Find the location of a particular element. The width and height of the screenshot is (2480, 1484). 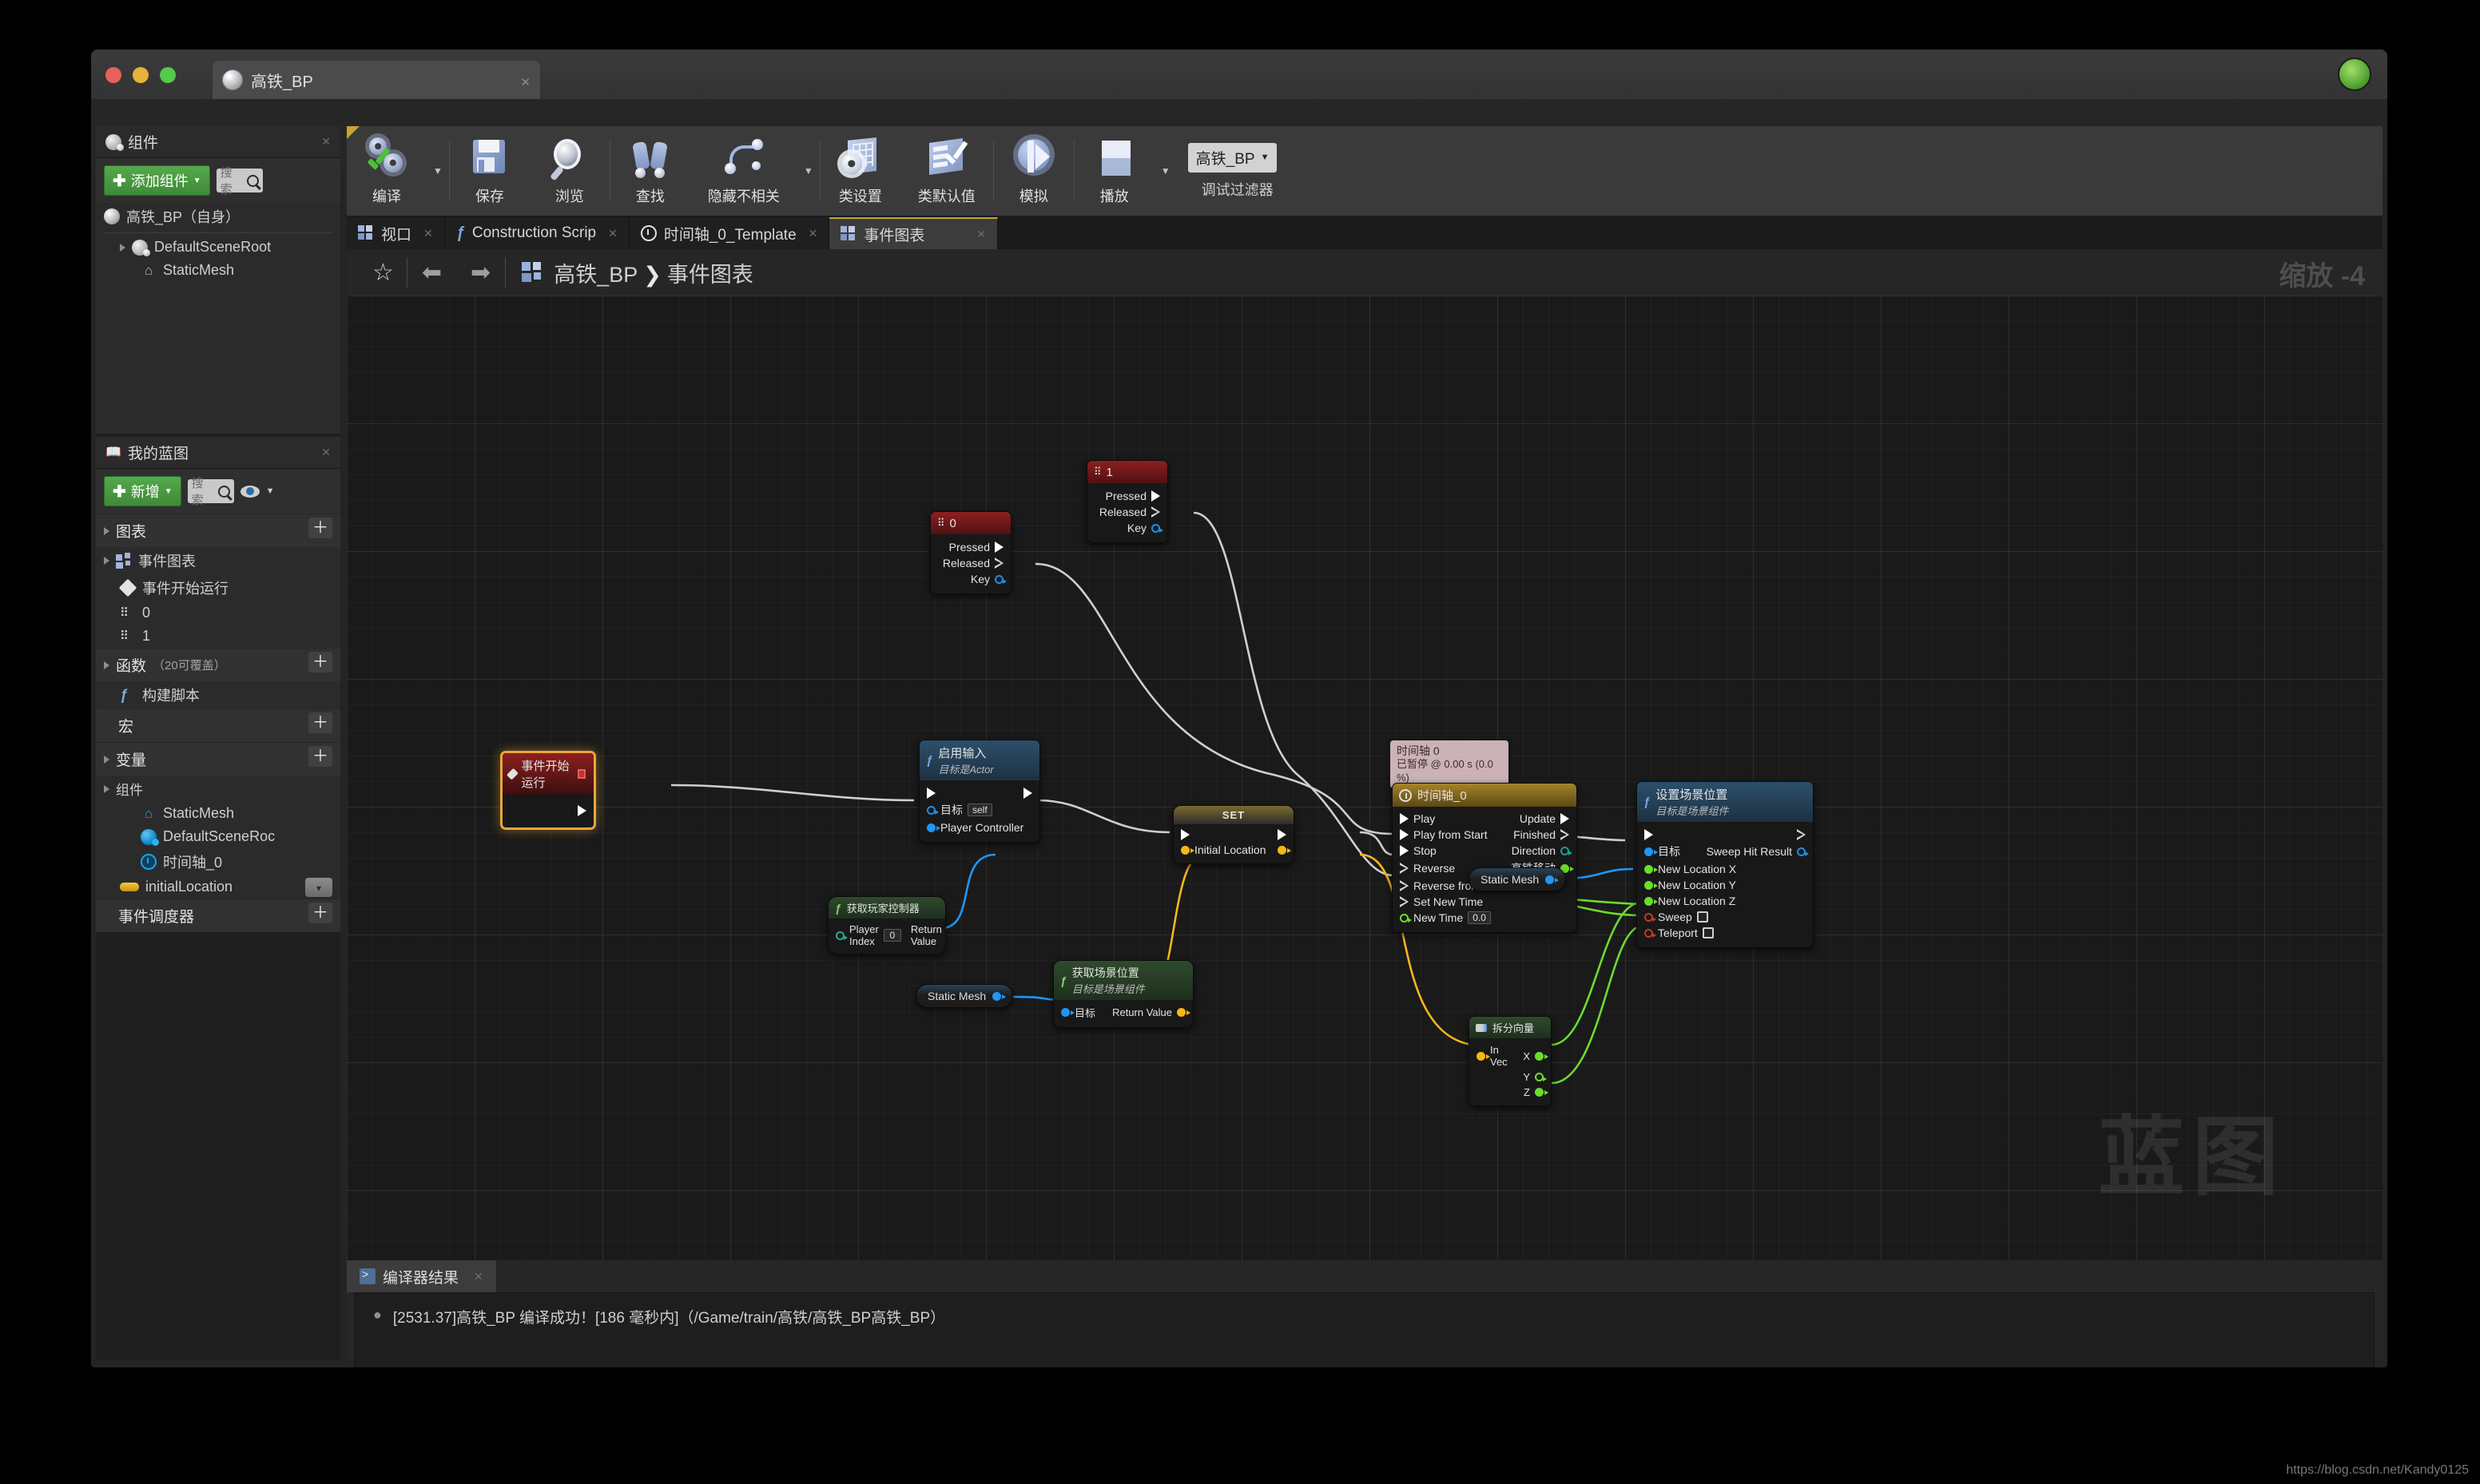

visibility-eye-icon is located at coordinates (250, 491).